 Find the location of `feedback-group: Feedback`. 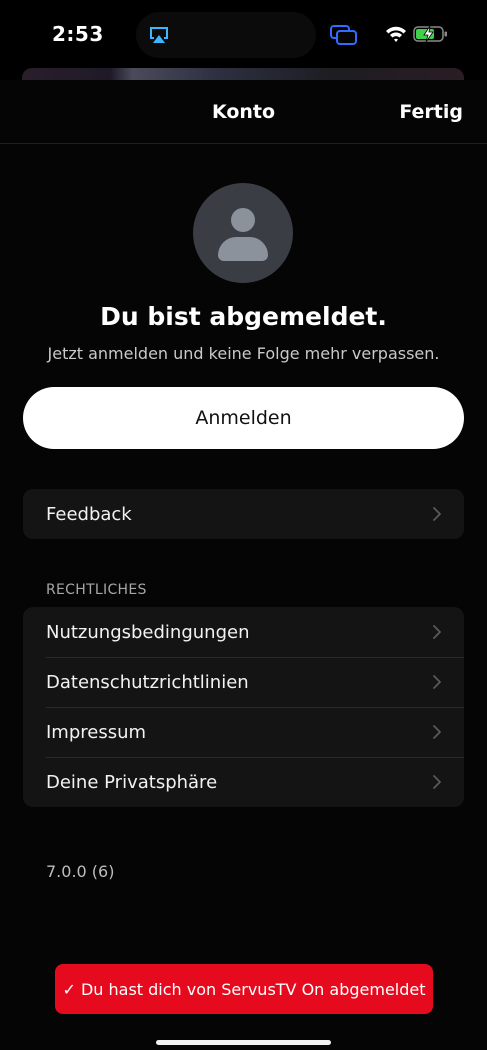

feedback-group: Feedback is located at coordinates (243, 514).